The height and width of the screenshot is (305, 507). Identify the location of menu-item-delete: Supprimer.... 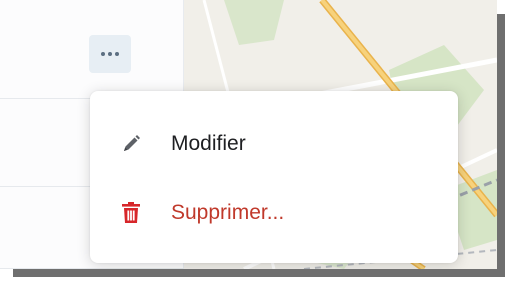
(274, 213).